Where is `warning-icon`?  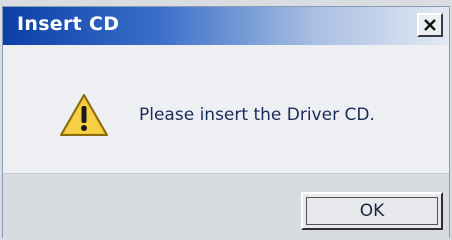 warning-icon is located at coordinates (84, 115).